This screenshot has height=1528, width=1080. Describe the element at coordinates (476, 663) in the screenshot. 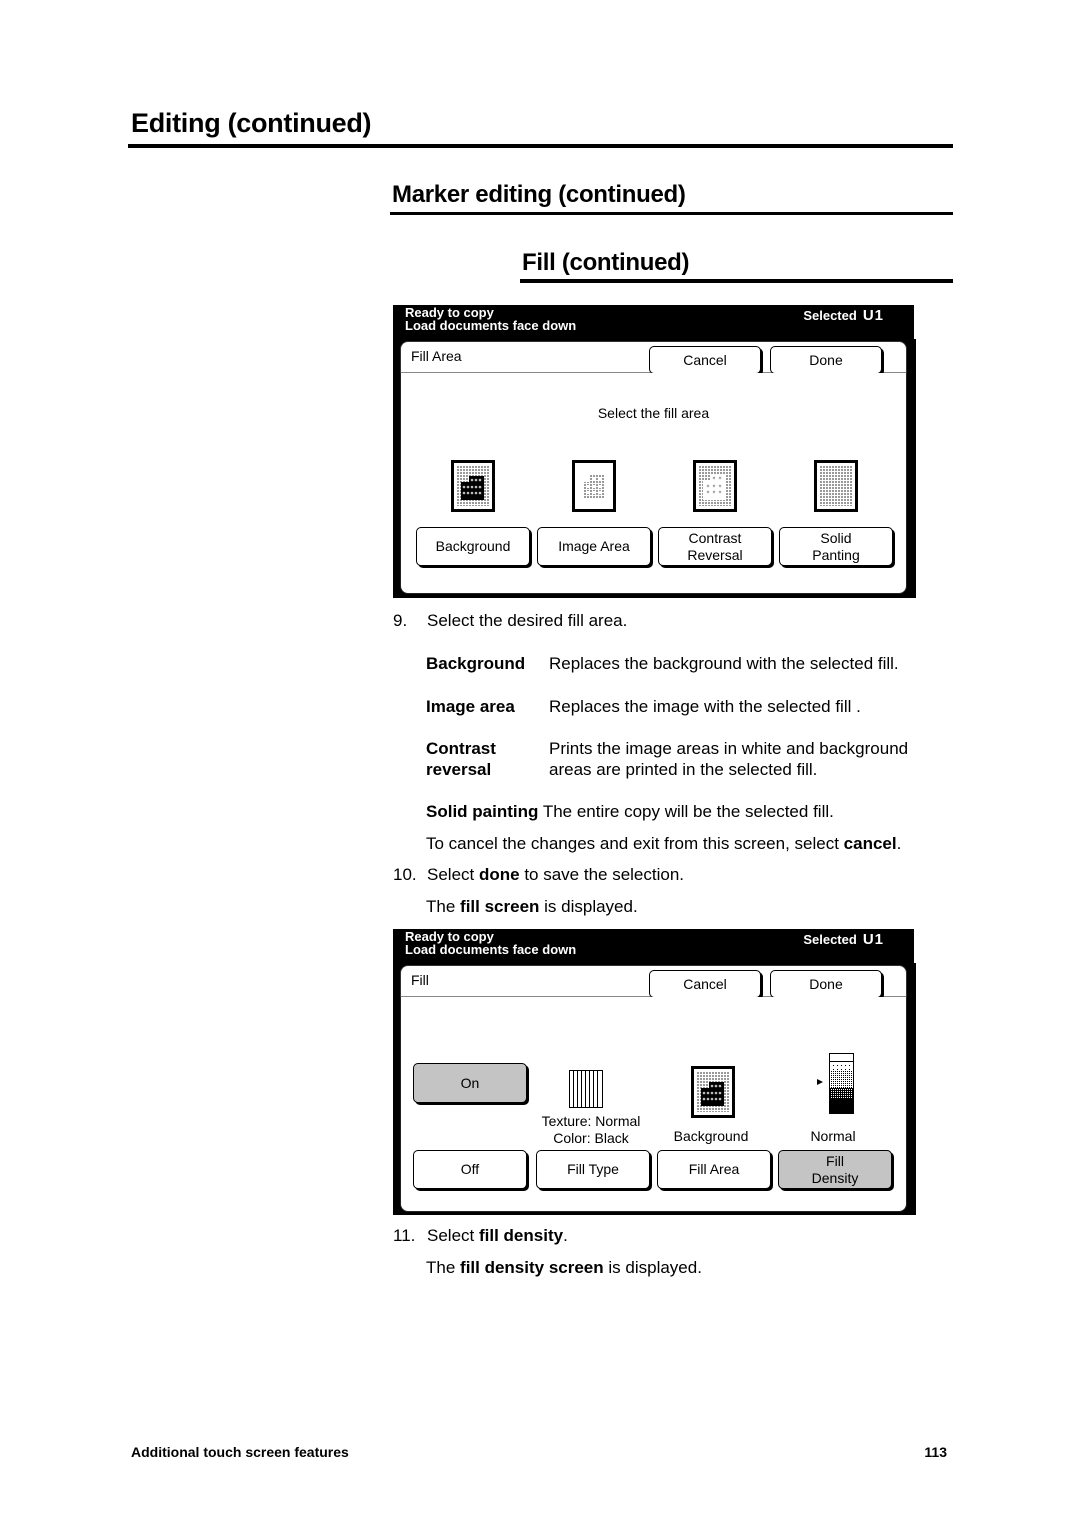

I see `definition-term-background: Background` at that location.